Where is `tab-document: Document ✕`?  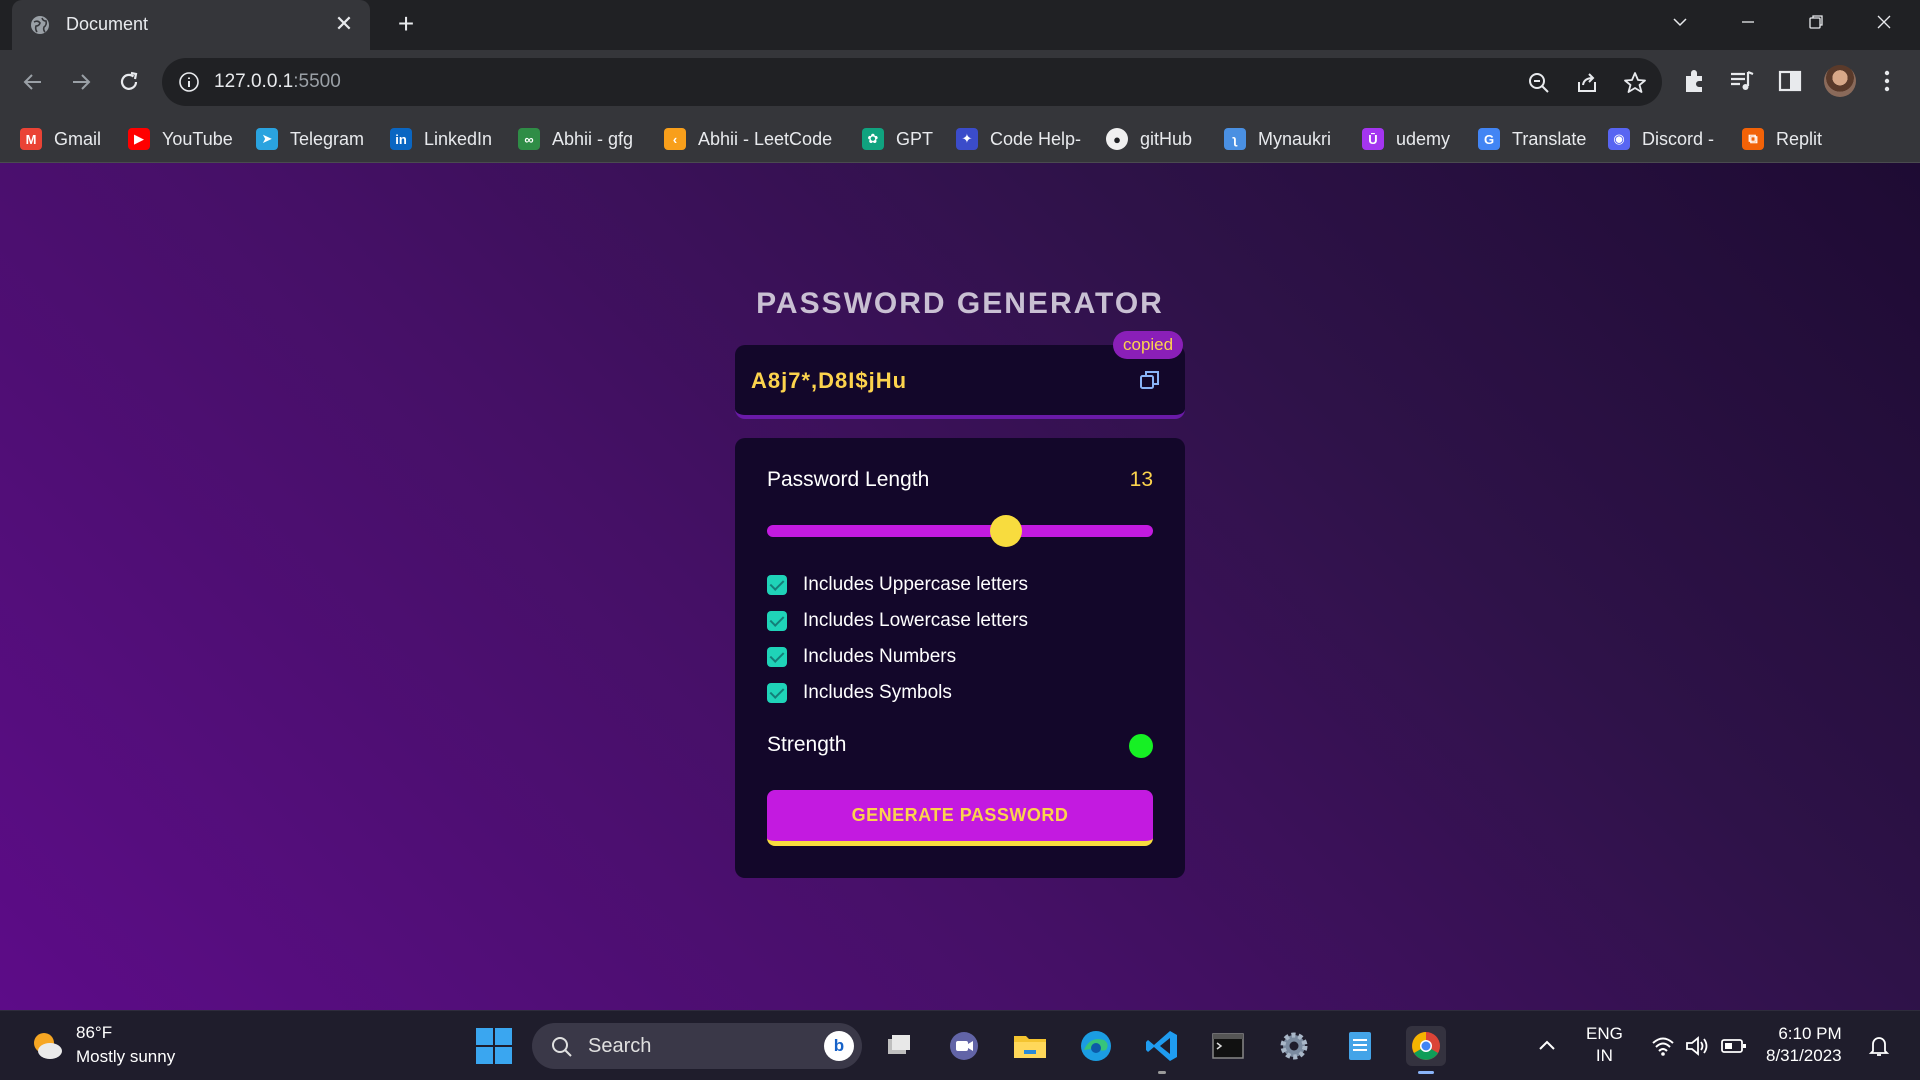 tab-document: Document ✕ is located at coordinates (191, 25).